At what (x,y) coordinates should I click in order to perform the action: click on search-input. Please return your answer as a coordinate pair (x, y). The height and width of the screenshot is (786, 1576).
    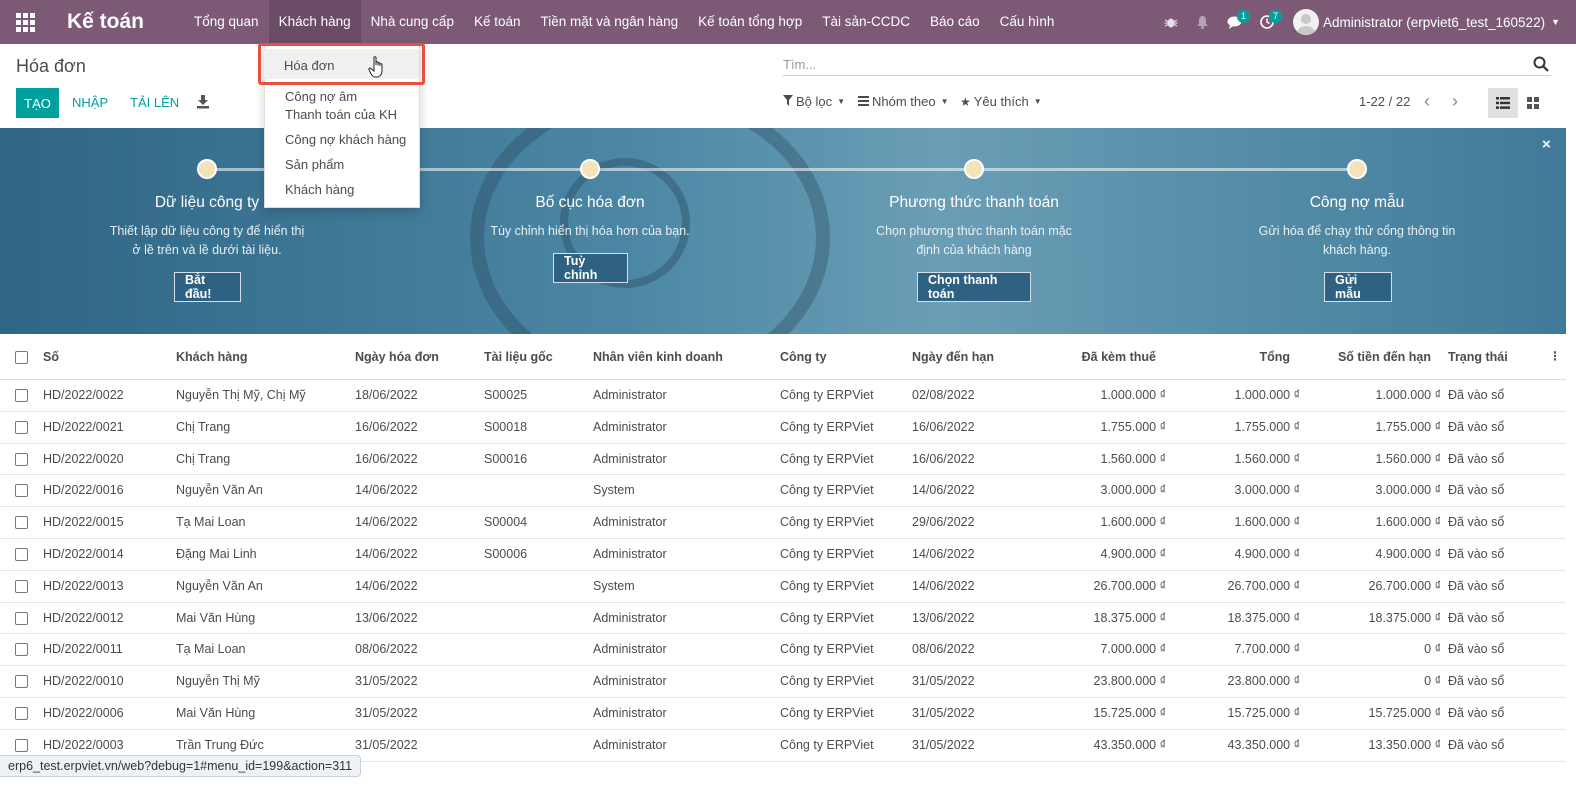
    Looking at the image, I should click on (1153, 64).